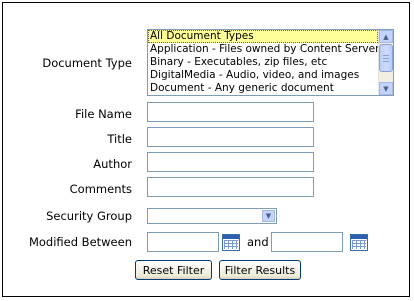 The height and width of the screenshot is (301, 414). I want to click on document-type-option: Binary - Executables, zip files, etc, so click(263, 62).